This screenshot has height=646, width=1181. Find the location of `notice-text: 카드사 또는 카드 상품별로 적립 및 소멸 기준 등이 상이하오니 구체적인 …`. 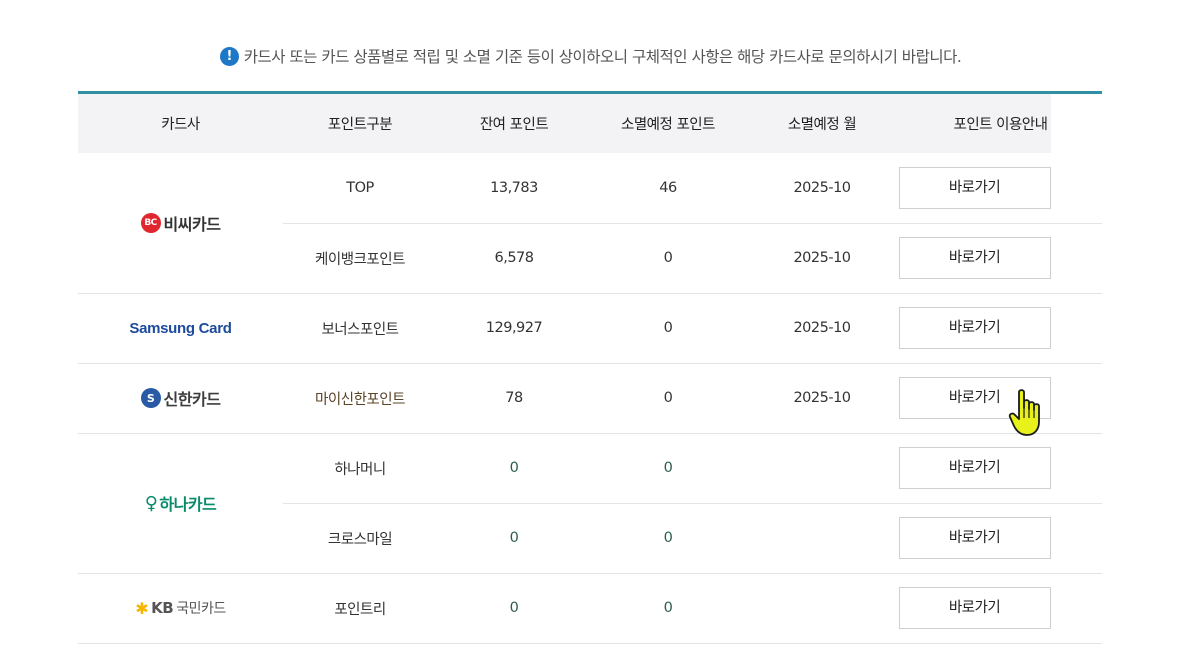

notice-text: 카드사 또는 카드 상품별로 적립 및 소멸 기준 등이 상이하오니 구체적인 … is located at coordinates (602, 57).